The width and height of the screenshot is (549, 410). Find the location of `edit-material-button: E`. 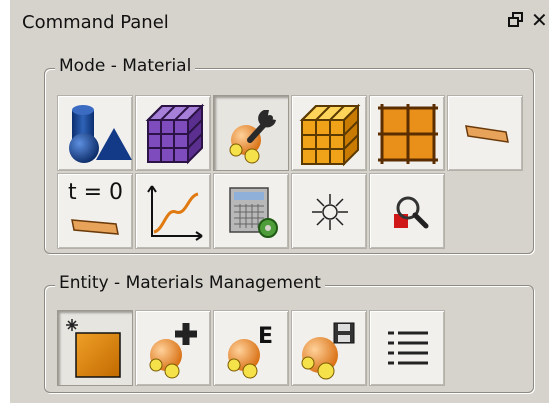

edit-material-button: E is located at coordinates (251, 348).